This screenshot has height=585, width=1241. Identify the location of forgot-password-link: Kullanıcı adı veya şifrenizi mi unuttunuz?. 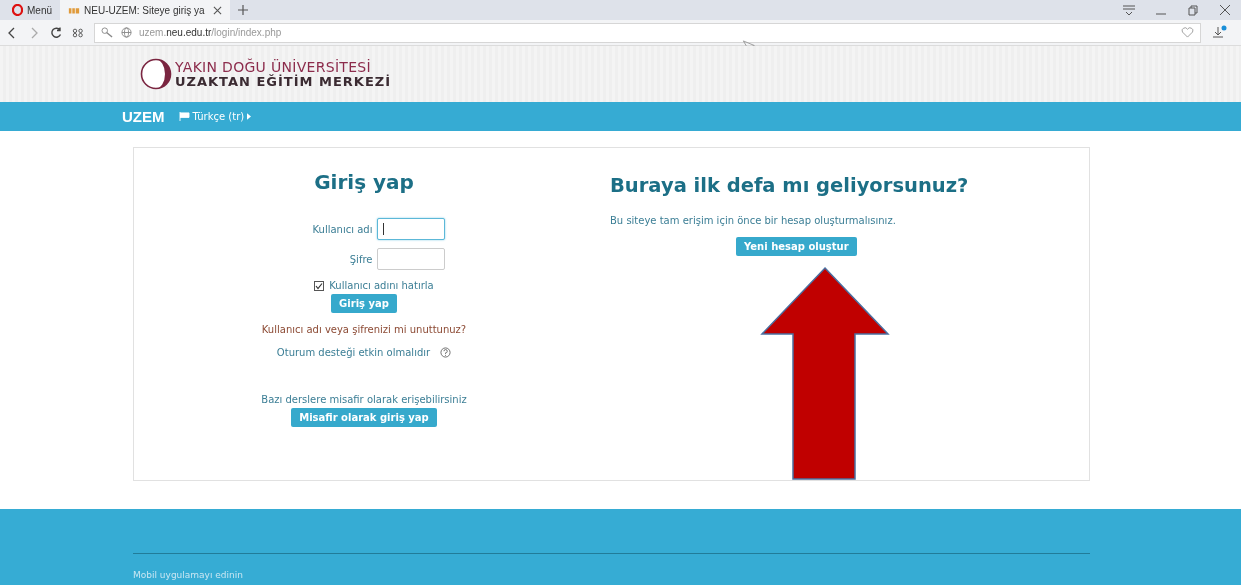
(364, 329).